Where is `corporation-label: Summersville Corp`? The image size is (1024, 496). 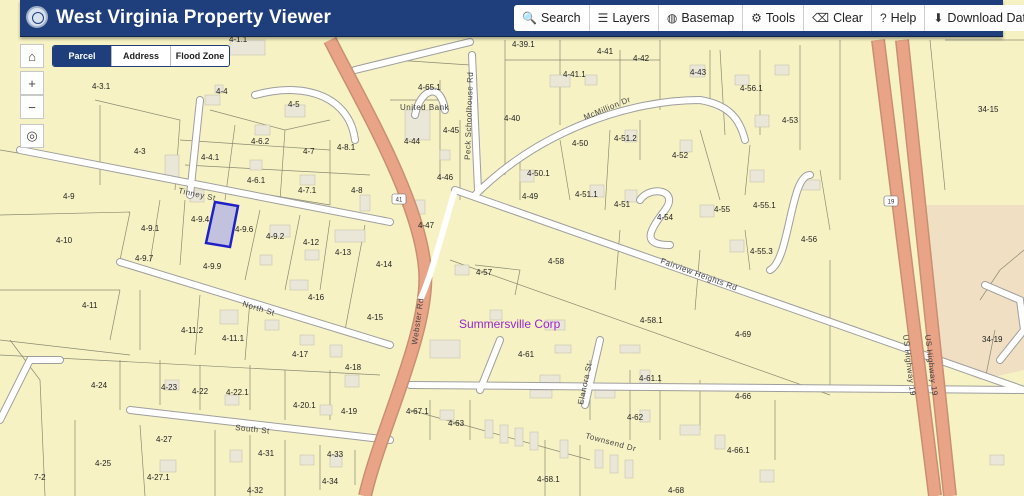
corporation-label: Summersville Corp is located at coordinates (510, 324).